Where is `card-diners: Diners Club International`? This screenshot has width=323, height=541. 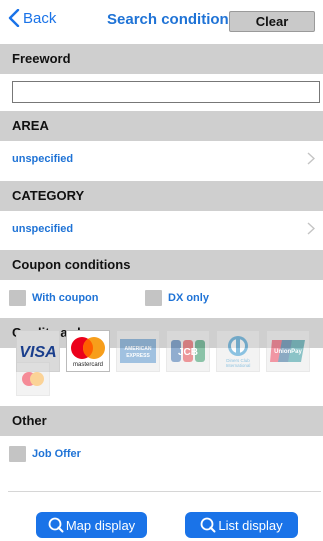 card-diners: Diners Club International is located at coordinates (238, 351).